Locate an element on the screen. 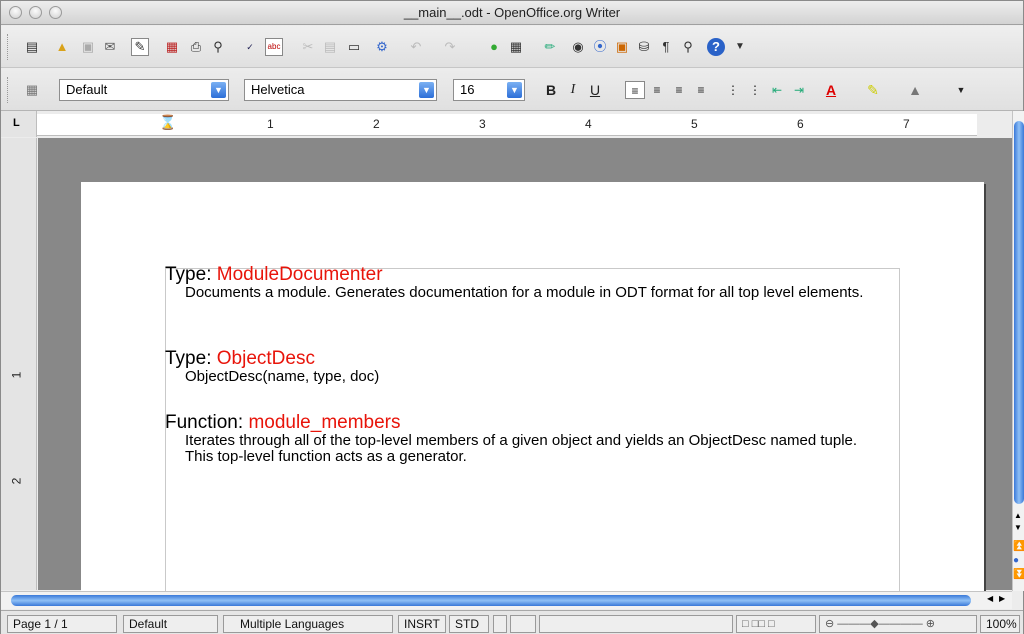 The height and width of the screenshot is (634, 1024). scroll-left-icon: ◀ is located at coordinates (990, 598).